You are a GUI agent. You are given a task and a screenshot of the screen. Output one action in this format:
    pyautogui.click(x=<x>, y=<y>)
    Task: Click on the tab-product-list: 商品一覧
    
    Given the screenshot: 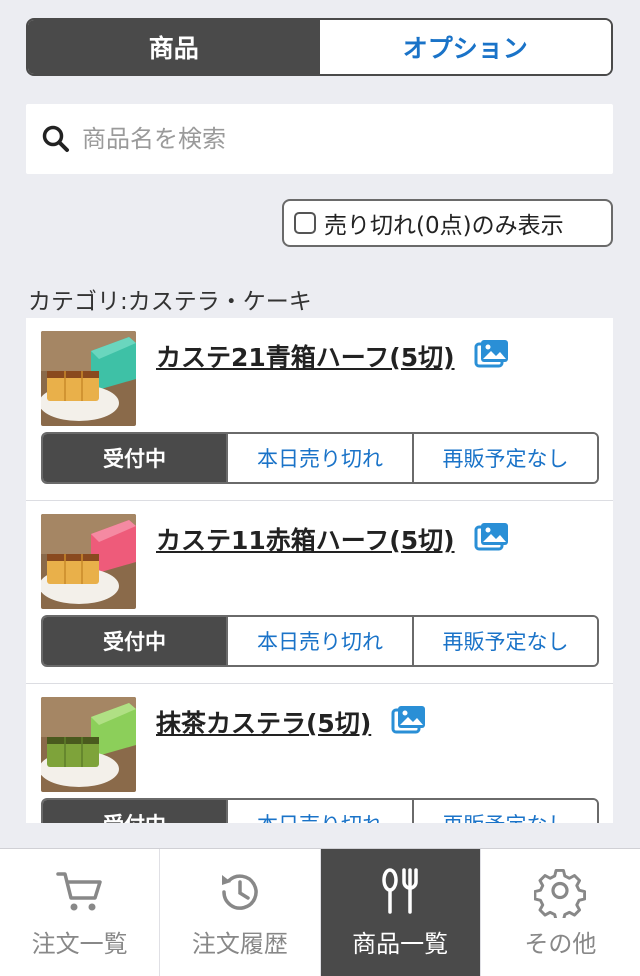 What is the action you would take?
    pyautogui.click(x=400, y=912)
    